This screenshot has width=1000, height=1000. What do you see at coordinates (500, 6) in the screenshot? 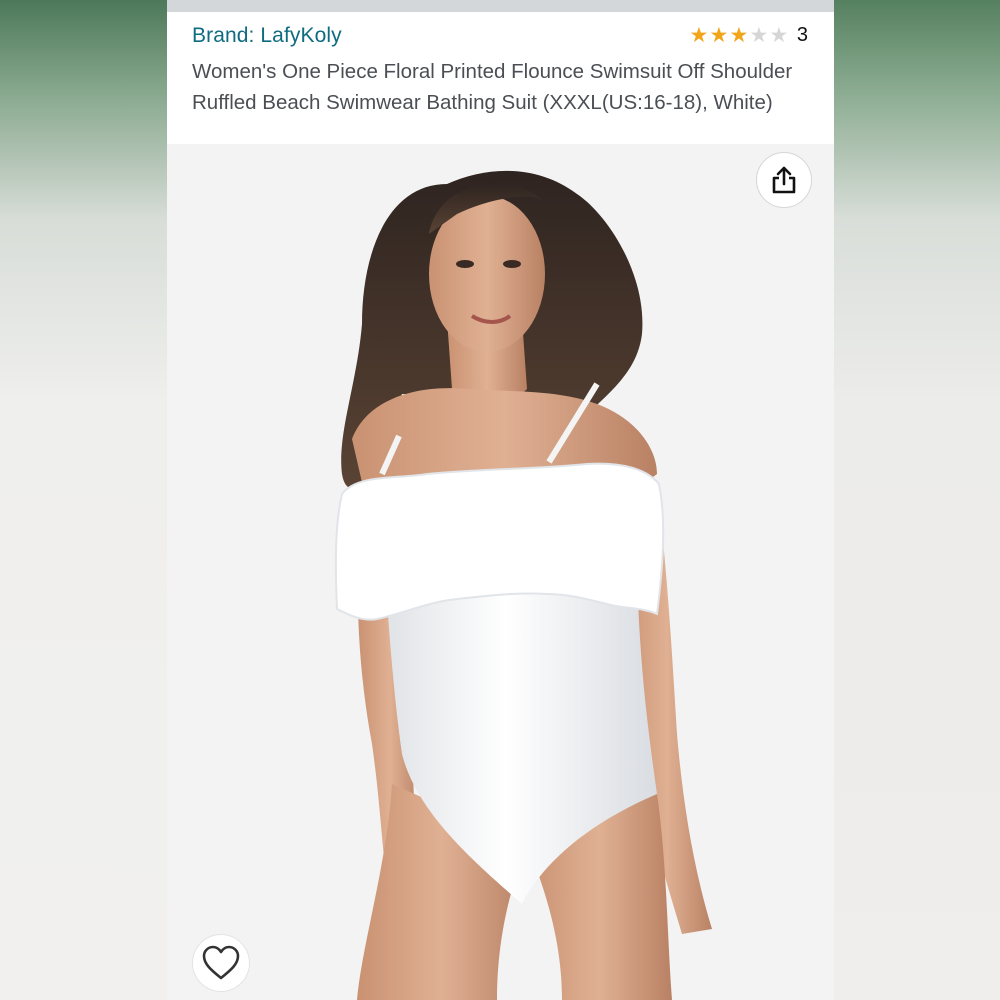
I see `top-divider` at bounding box center [500, 6].